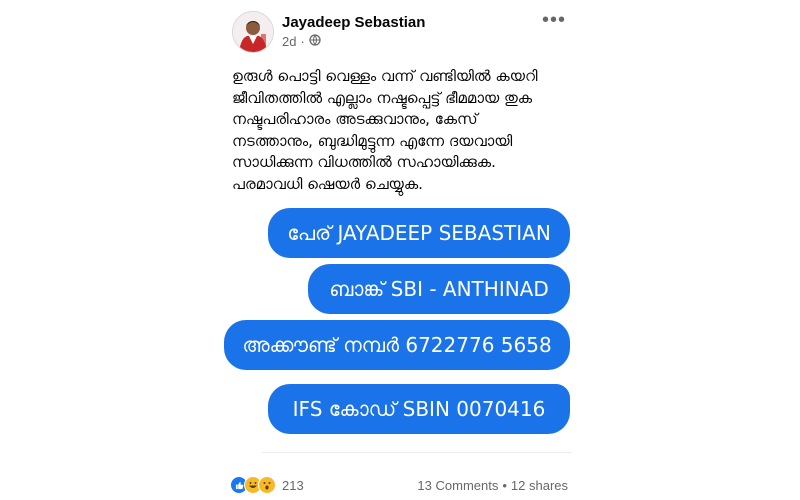 The image size is (800, 500). I want to click on post-time: 2d, so click(289, 41).